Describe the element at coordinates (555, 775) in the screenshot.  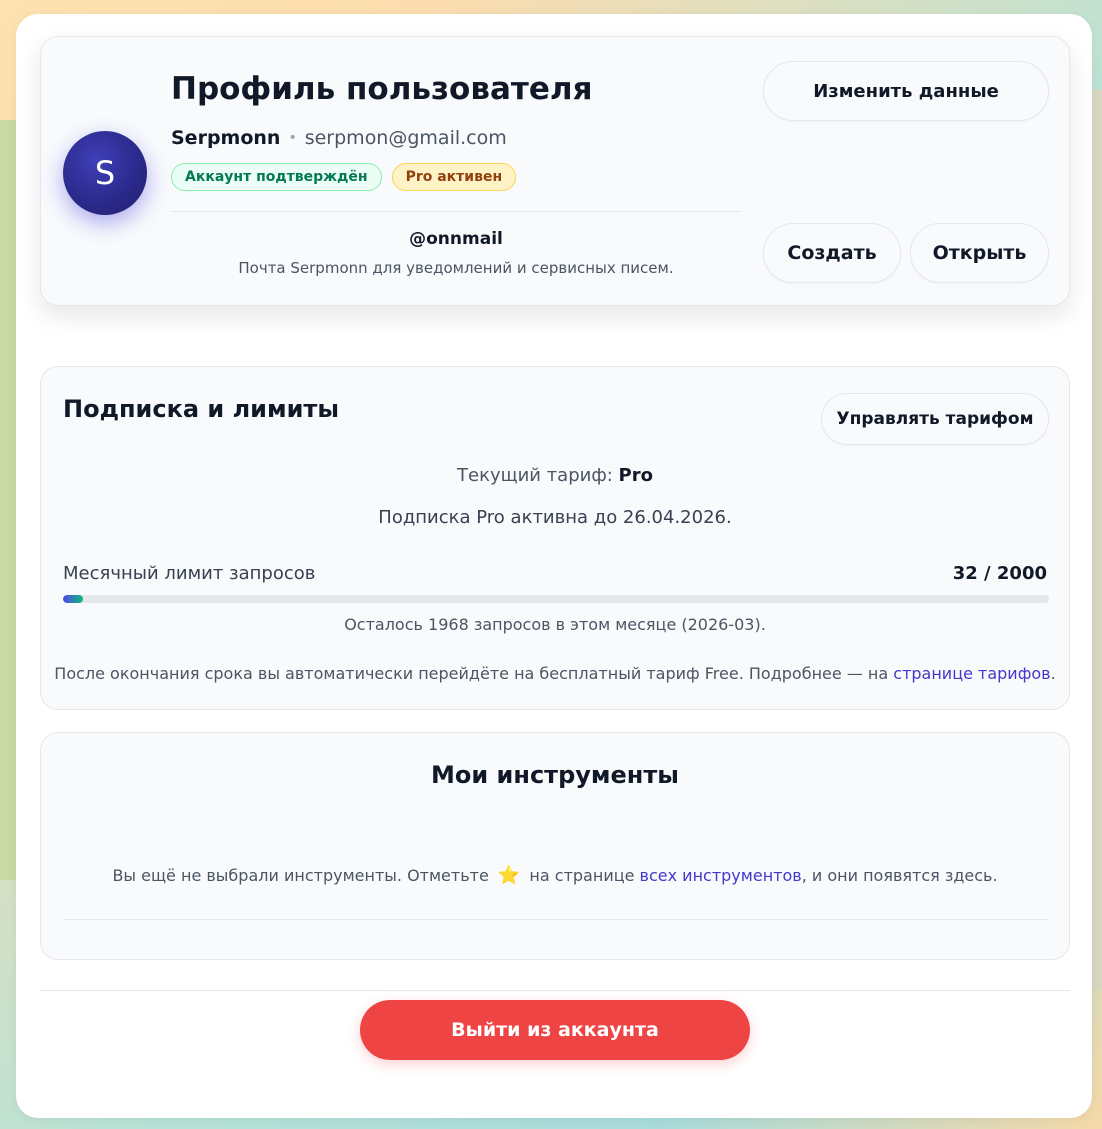
I see `tools-title: Мои инструменты` at that location.